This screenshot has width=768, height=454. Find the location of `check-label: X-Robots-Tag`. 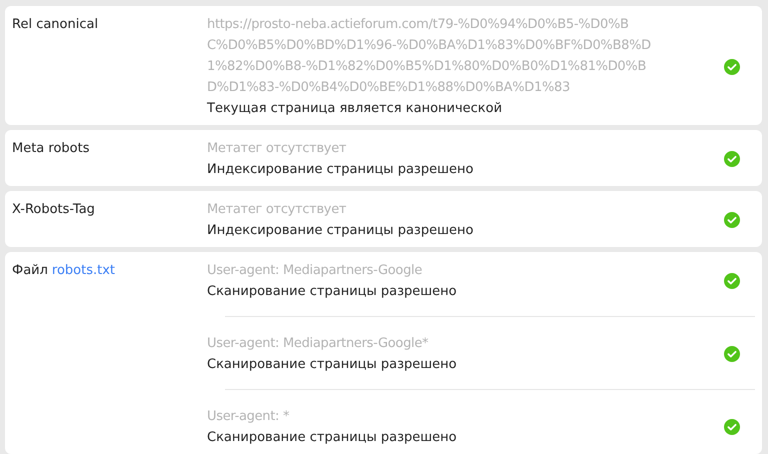

check-label: X-Robots-Tag is located at coordinates (53, 209).